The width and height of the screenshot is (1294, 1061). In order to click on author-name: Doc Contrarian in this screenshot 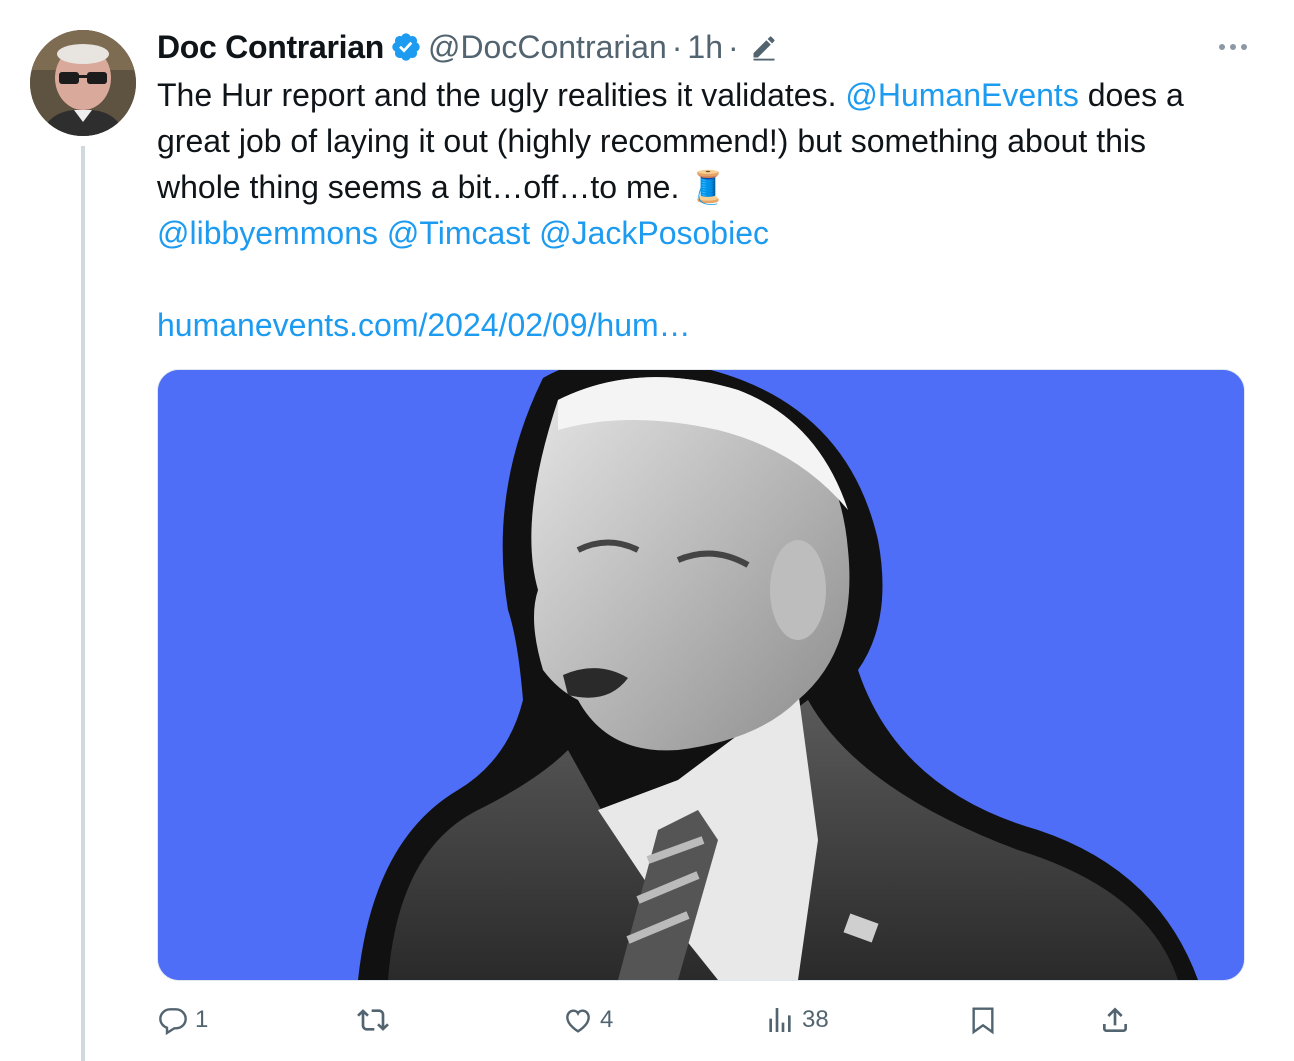, I will do `click(270, 47)`.